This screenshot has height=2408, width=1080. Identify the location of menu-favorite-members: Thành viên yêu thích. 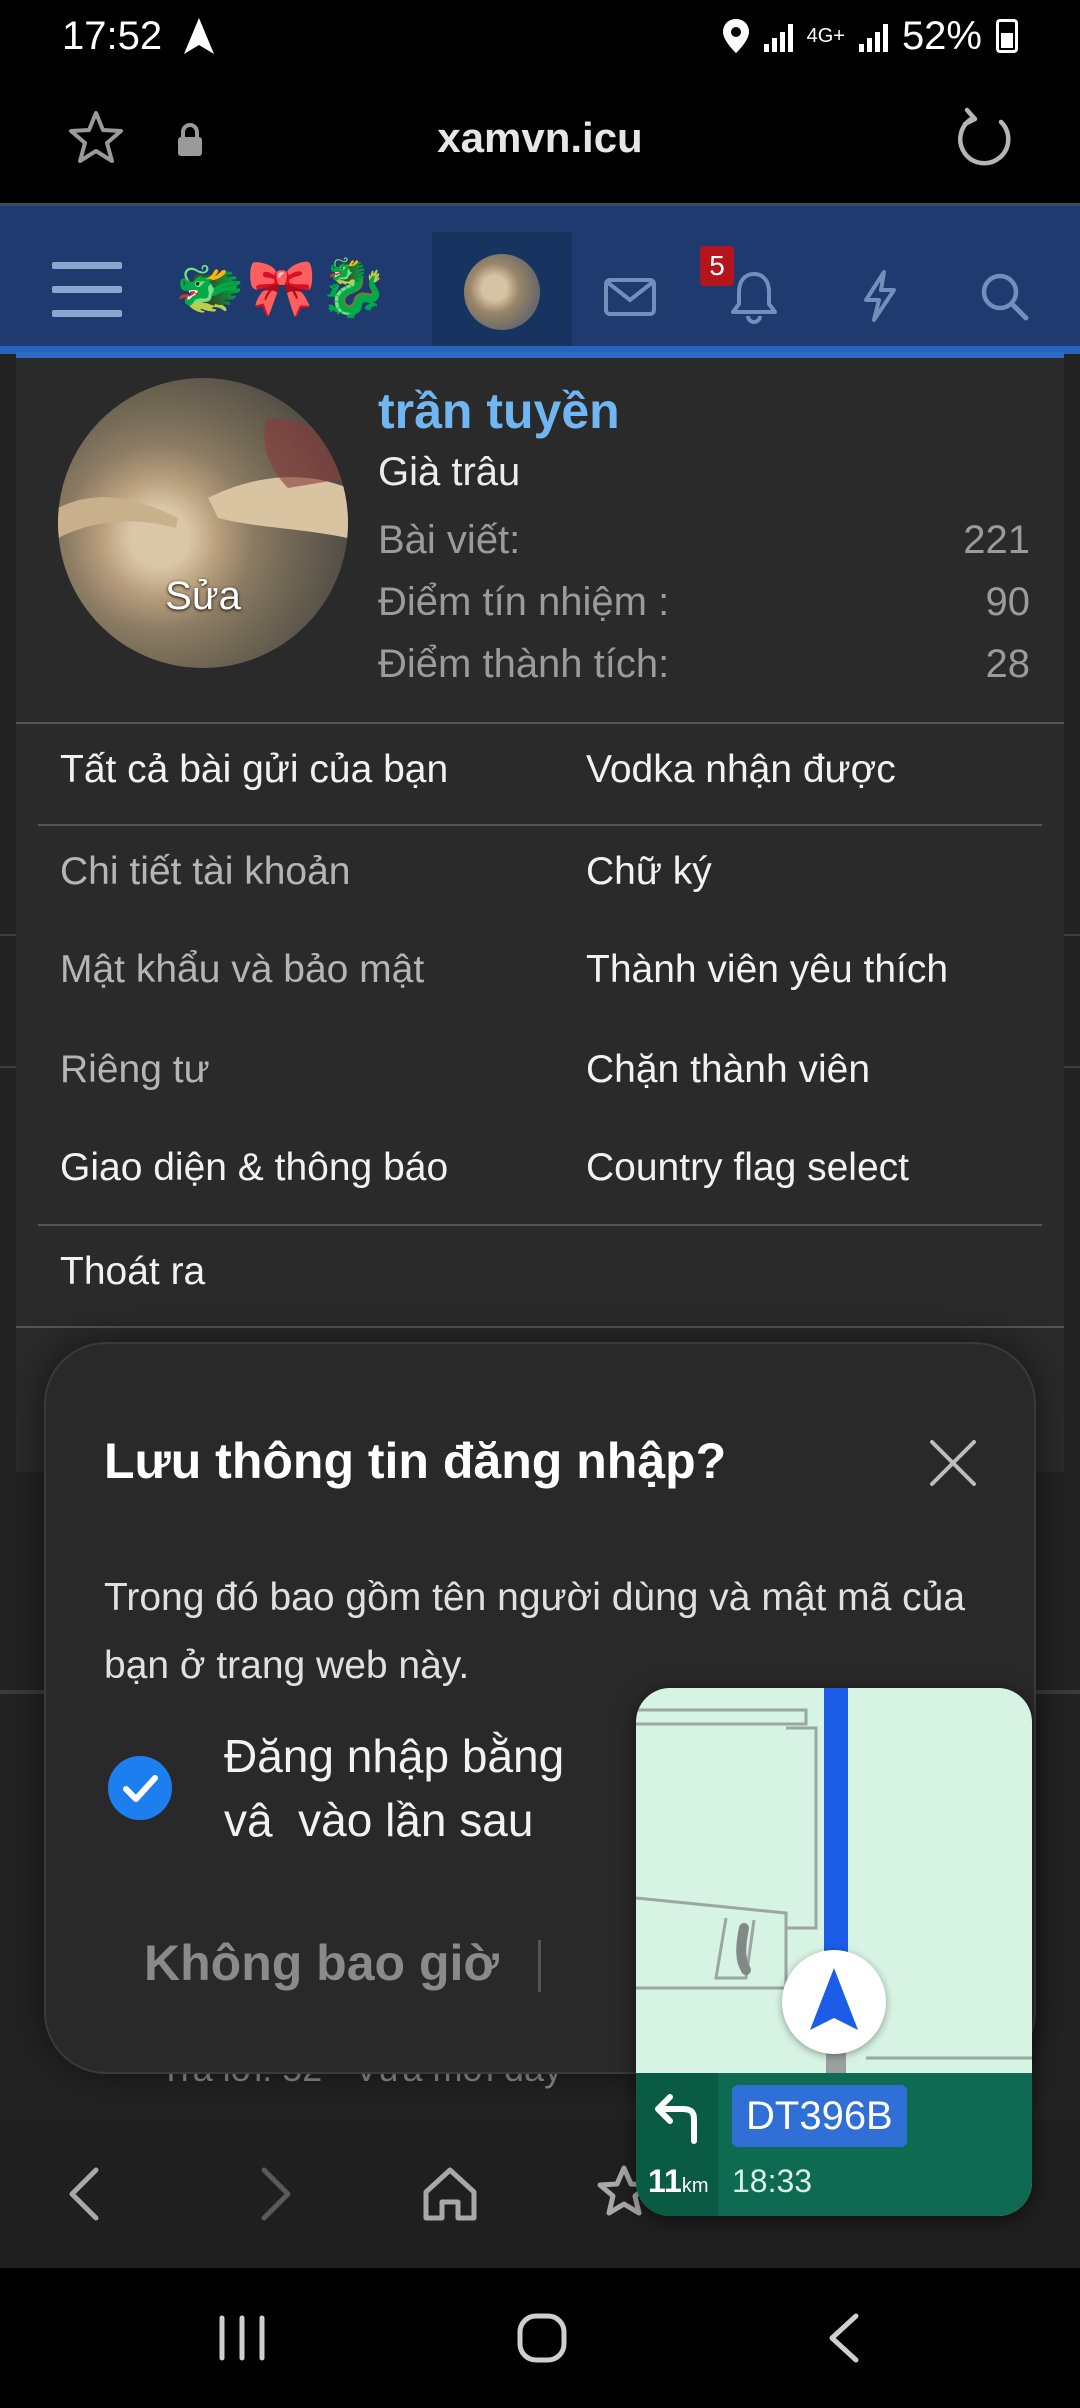
(767, 970).